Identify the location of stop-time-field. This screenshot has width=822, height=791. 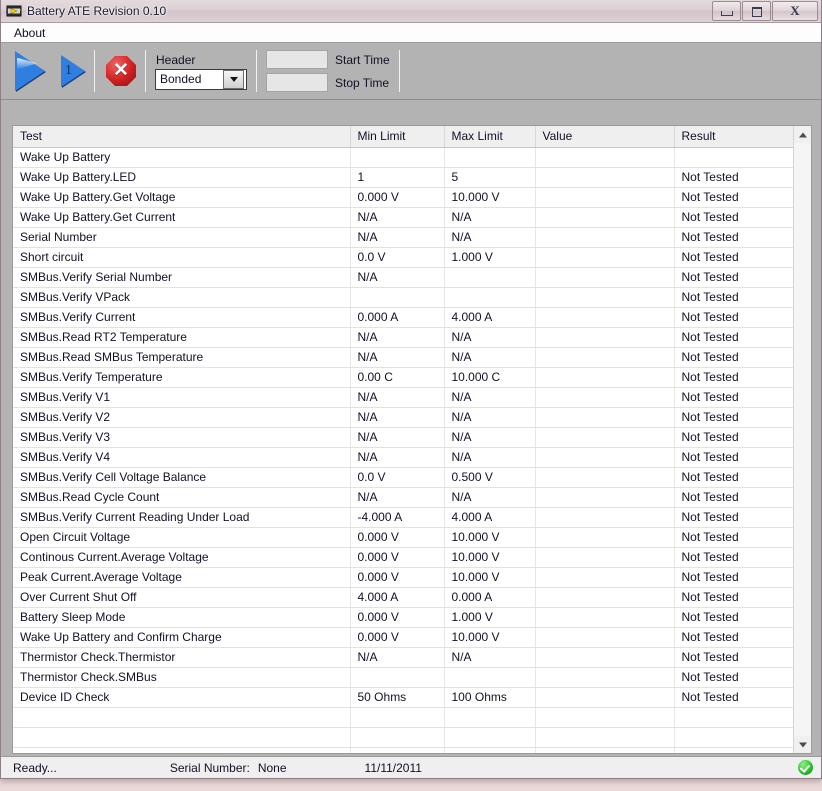
(297, 82).